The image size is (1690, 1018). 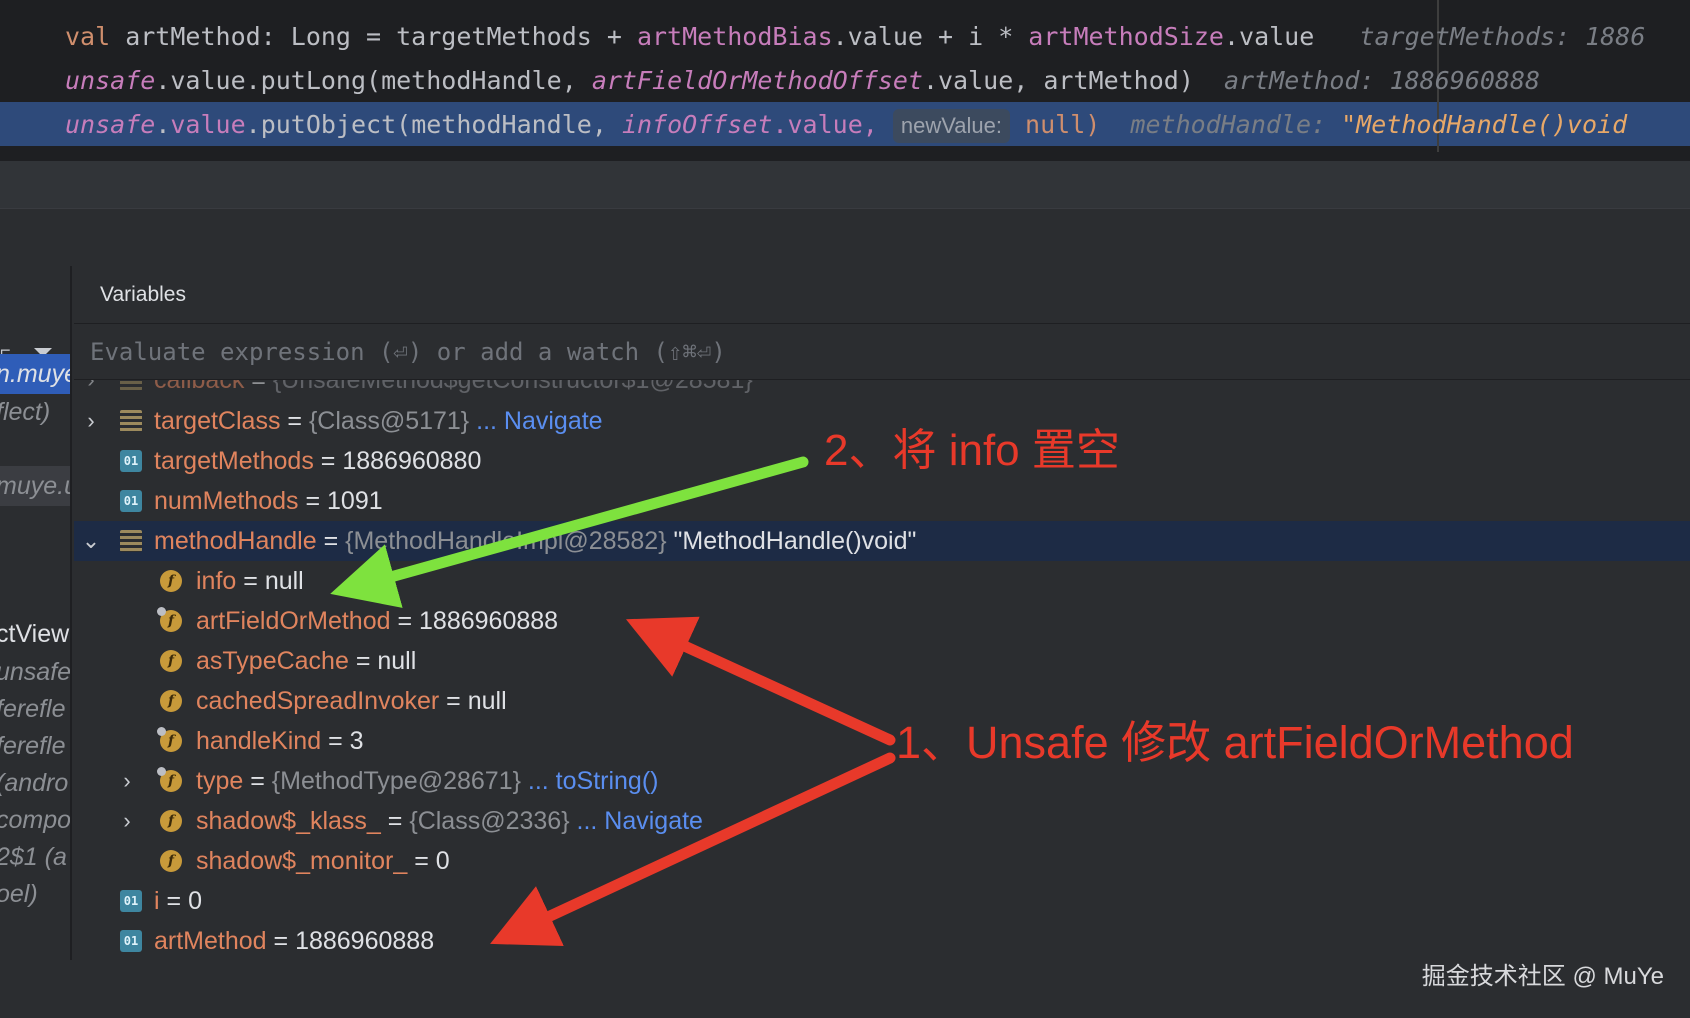 I want to click on frame-item: unsafe, so click(x=35, y=672).